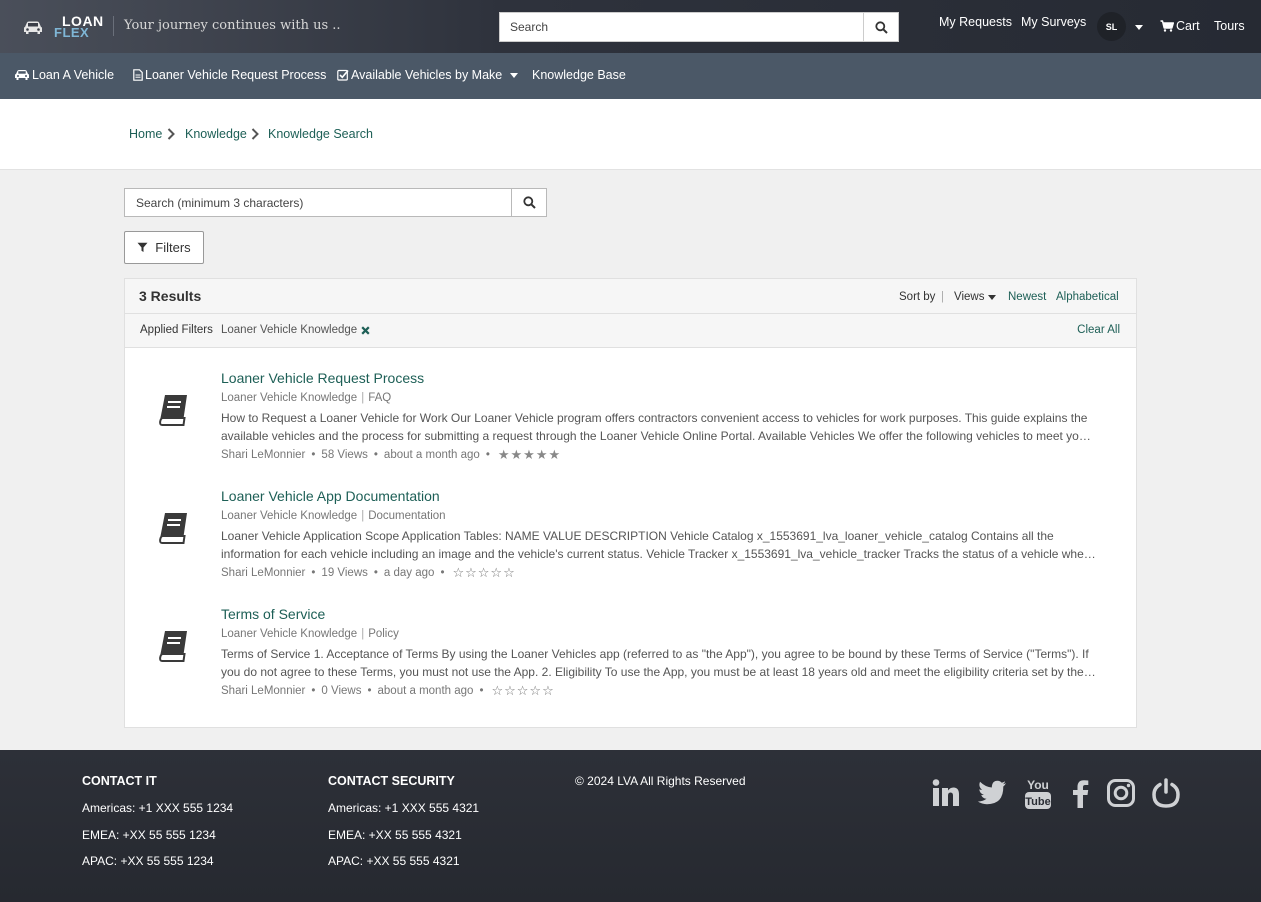 The width and height of the screenshot is (1261, 902). What do you see at coordinates (148, 861) in the screenshot?
I see `contact-it-line: APAC: +XX 55 555 1234` at bounding box center [148, 861].